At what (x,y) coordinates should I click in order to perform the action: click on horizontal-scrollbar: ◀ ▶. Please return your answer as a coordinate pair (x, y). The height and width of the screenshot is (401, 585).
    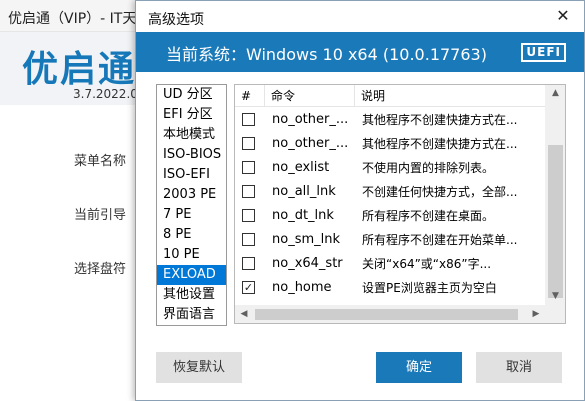
    Looking at the image, I should click on (400, 314).